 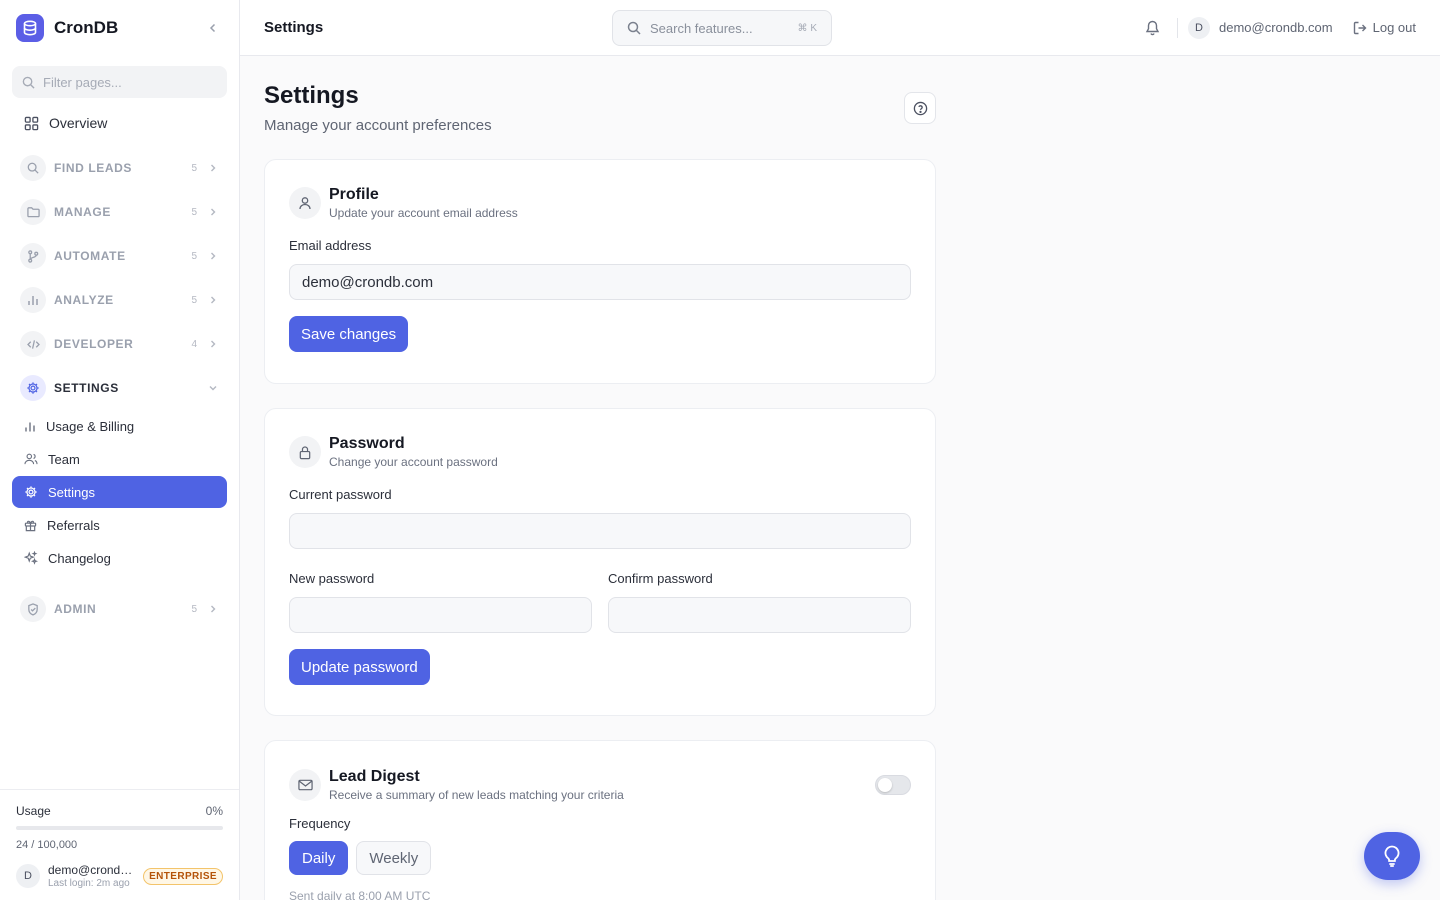 What do you see at coordinates (79, 558) in the screenshot?
I see `sidebar-item-label: Changelog` at bounding box center [79, 558].